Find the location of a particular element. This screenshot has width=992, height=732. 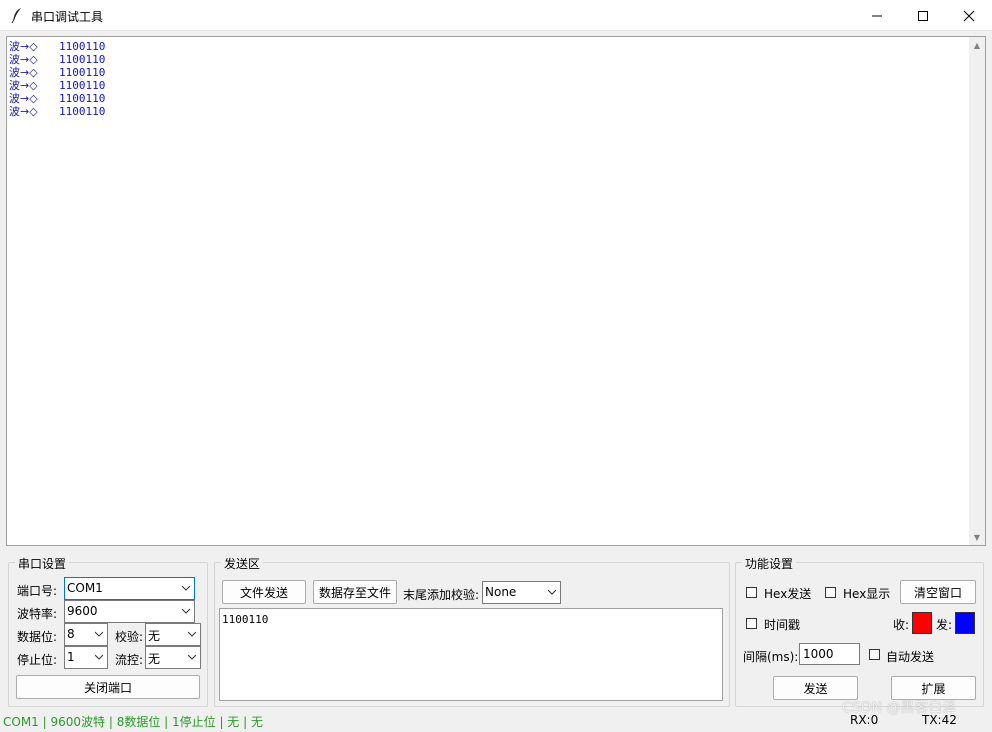

receive-scrollbar: ▲ ▼ is located at coordinates (977, 291).